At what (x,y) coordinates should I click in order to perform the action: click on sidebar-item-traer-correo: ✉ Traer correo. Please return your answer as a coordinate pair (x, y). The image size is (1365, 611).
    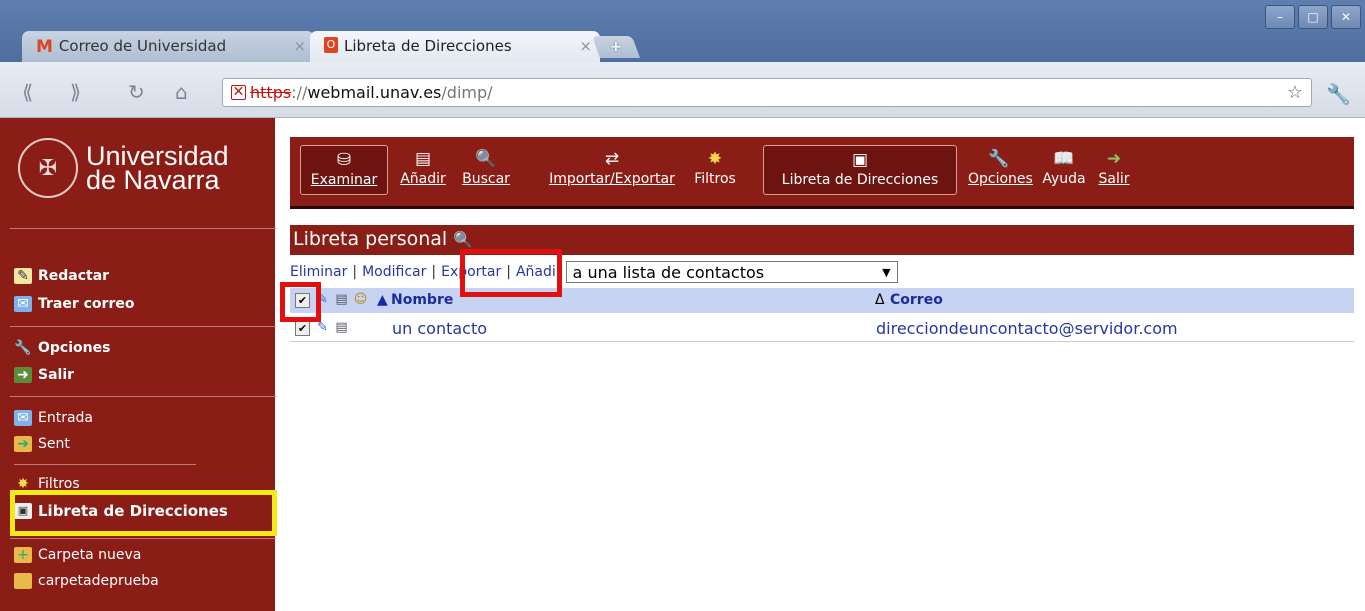
    Looking at the image, I should click on (74, 304).